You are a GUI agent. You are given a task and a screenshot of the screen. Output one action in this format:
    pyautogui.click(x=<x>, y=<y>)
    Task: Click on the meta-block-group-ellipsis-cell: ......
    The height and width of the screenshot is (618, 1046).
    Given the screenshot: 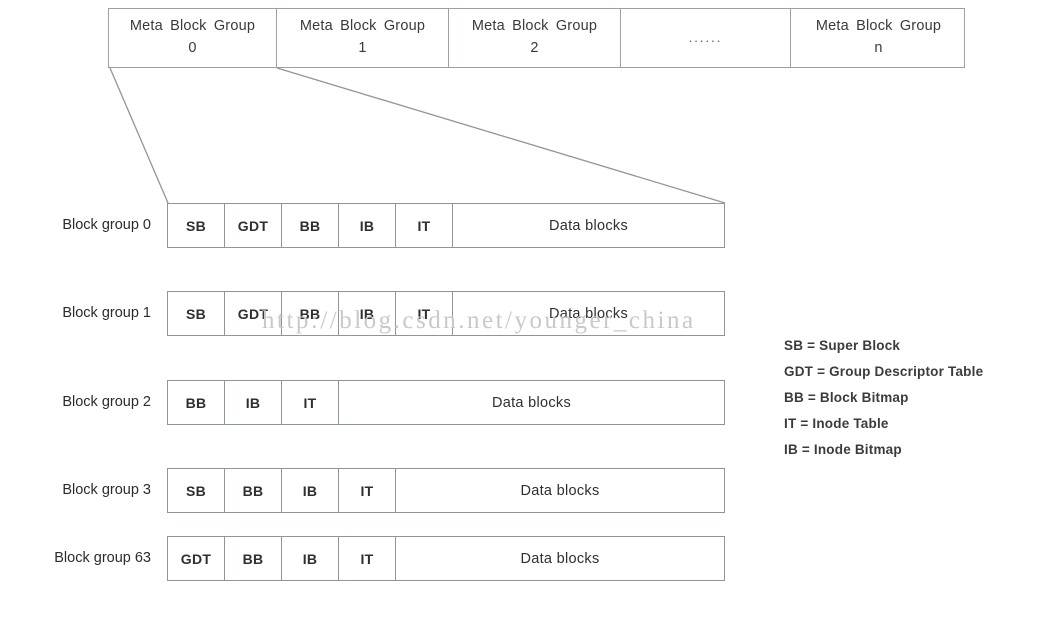 What is the action you would take?
    pyautogui.click(x=706, y=38)
    